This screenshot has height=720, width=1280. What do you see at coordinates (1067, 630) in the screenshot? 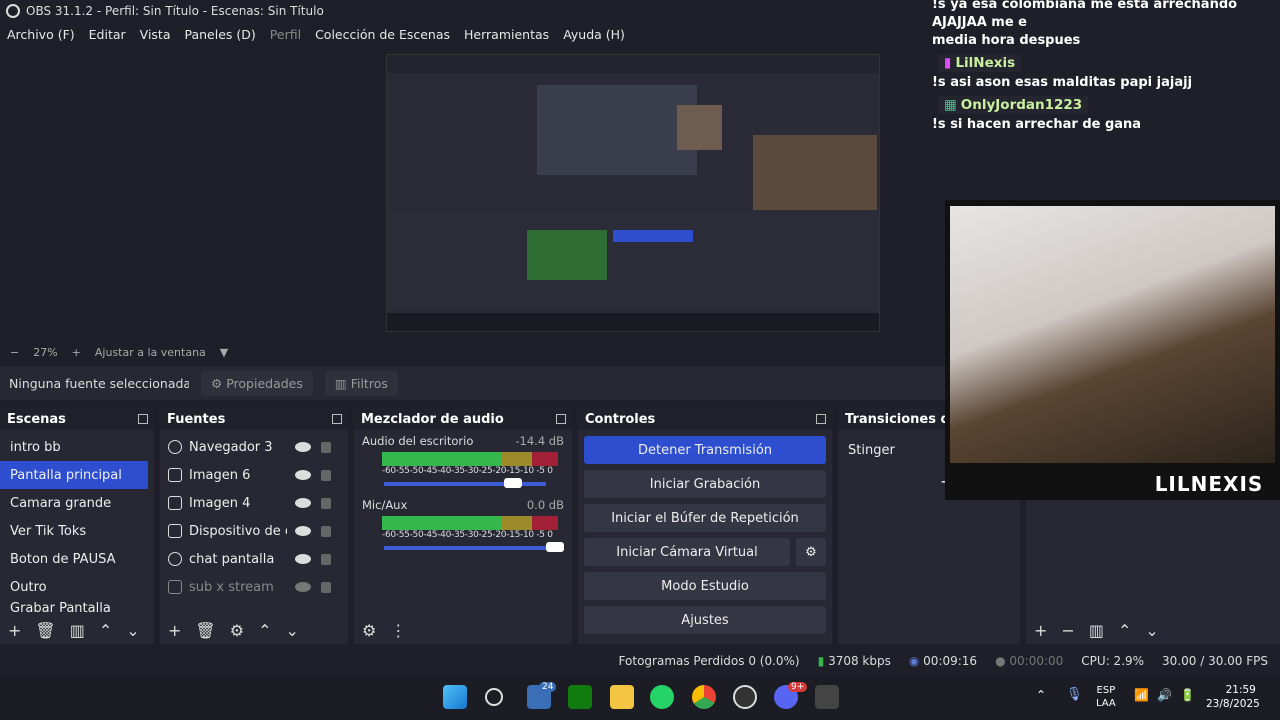
I see `minus-icon: −` at bounding box center [1067, 630].